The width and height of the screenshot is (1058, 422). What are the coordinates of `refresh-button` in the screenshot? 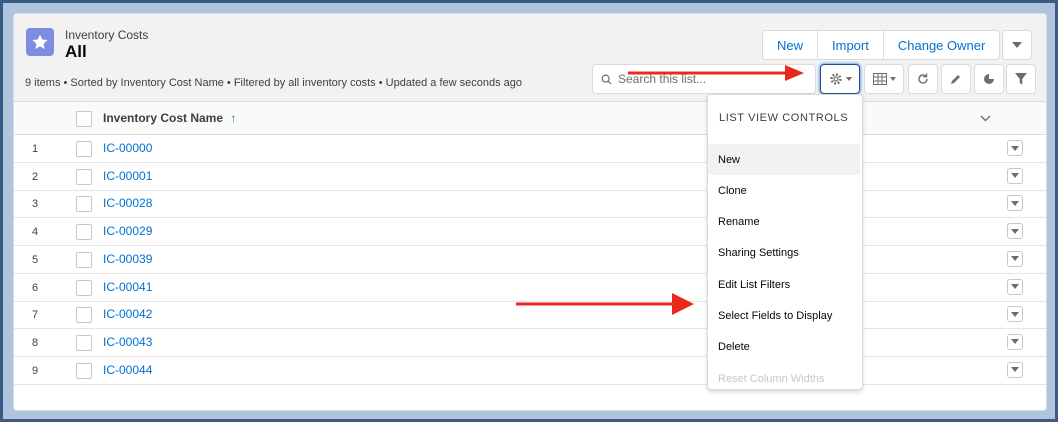 It's located at (923, 79).